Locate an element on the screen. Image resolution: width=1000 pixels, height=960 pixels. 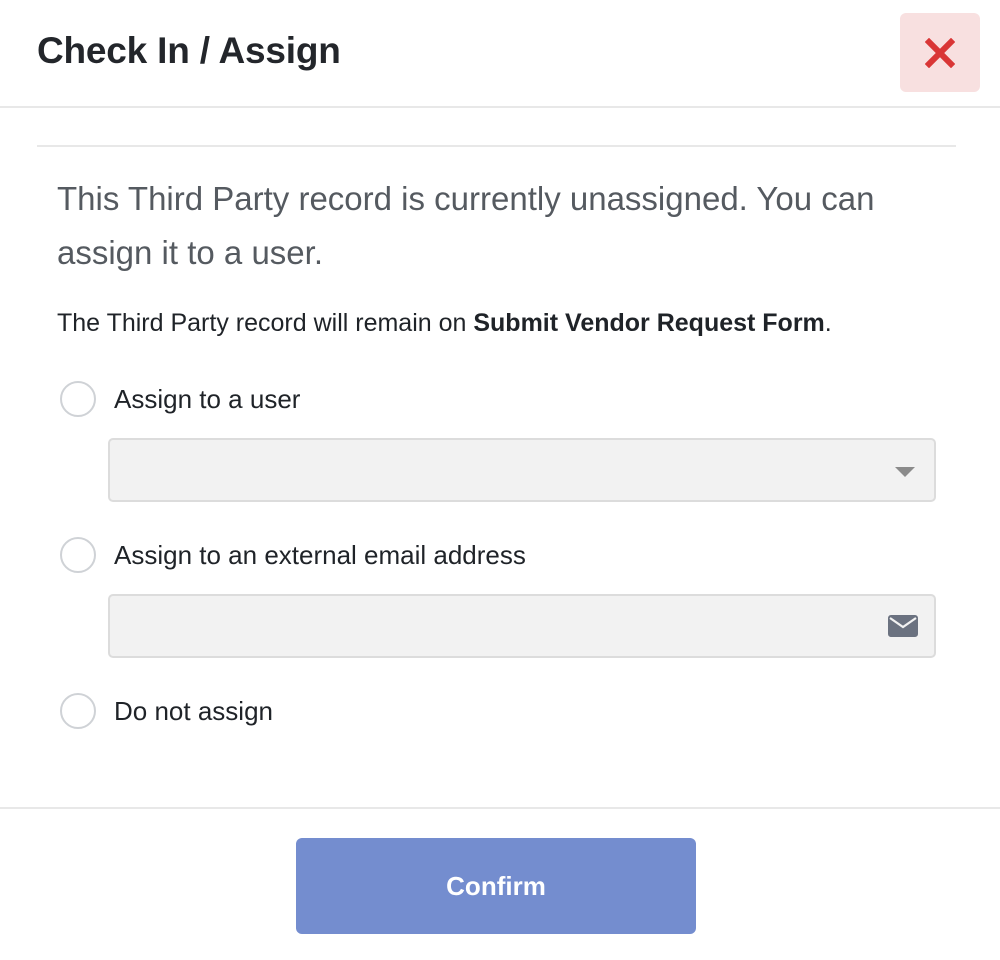
email-input is located at coordinates (522, 626).